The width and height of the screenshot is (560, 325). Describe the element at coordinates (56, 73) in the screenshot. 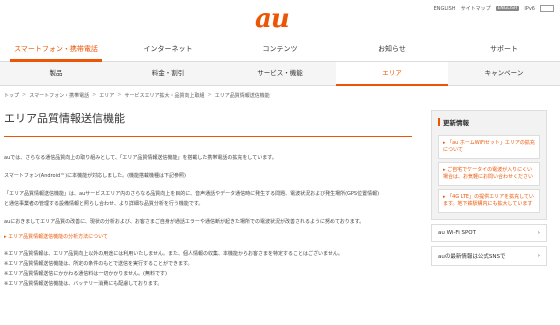

I see `snav-products: 製品` at that location.